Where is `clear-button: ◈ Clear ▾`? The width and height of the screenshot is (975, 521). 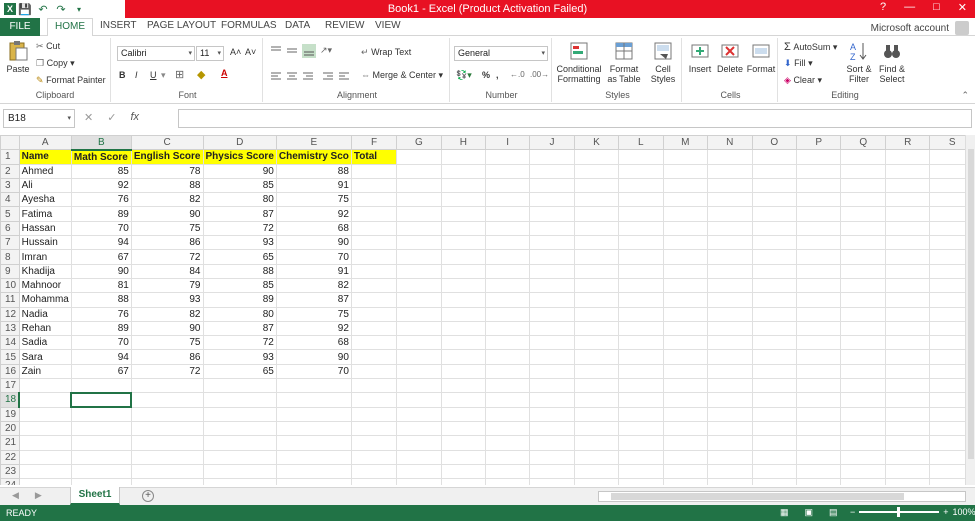 clear-button: ◈ Clear ▾ is located at coordinates (803, 80).